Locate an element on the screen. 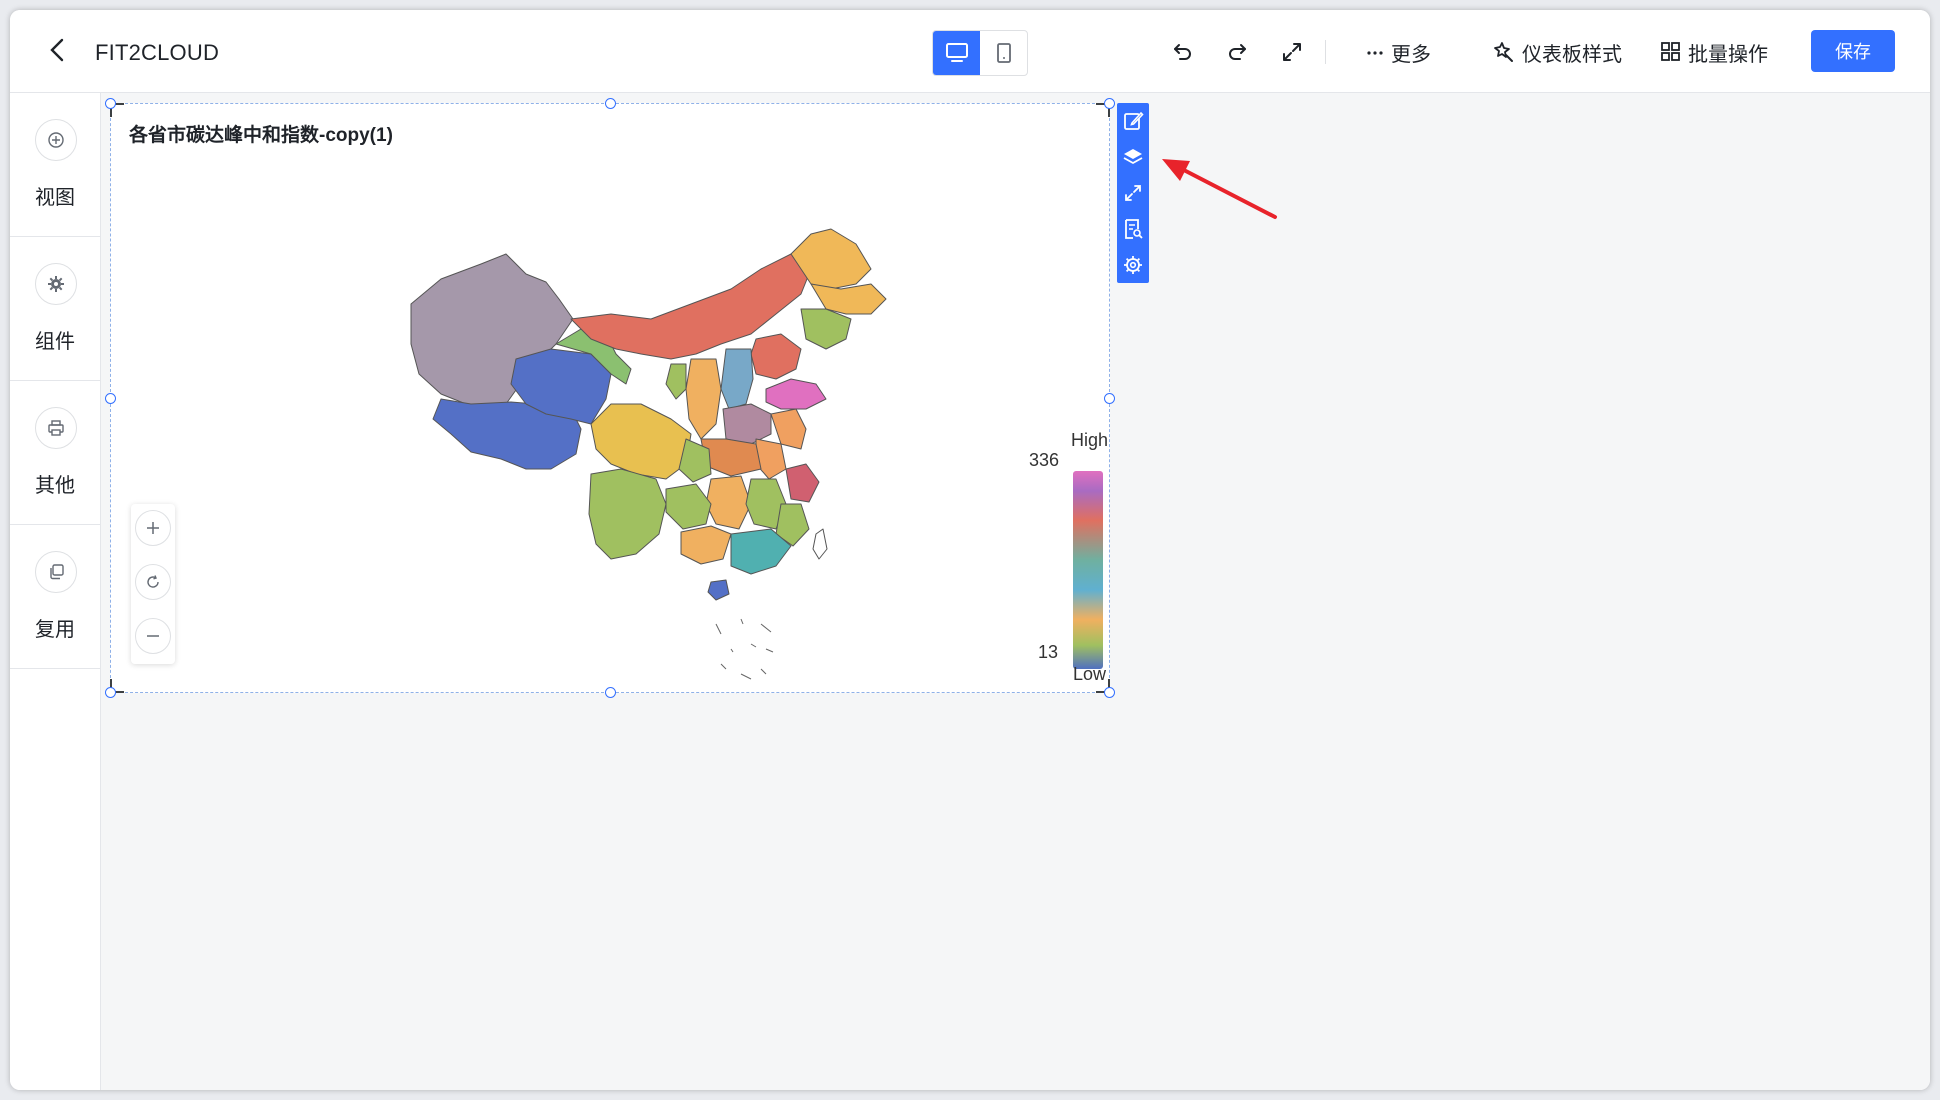 Image resolution: width=1940 pixels, height=1100 pixels. top-header: FIT2CLOUD 更多 仪表板样式 批量操作 保存 is located at coordinates (970, 51).